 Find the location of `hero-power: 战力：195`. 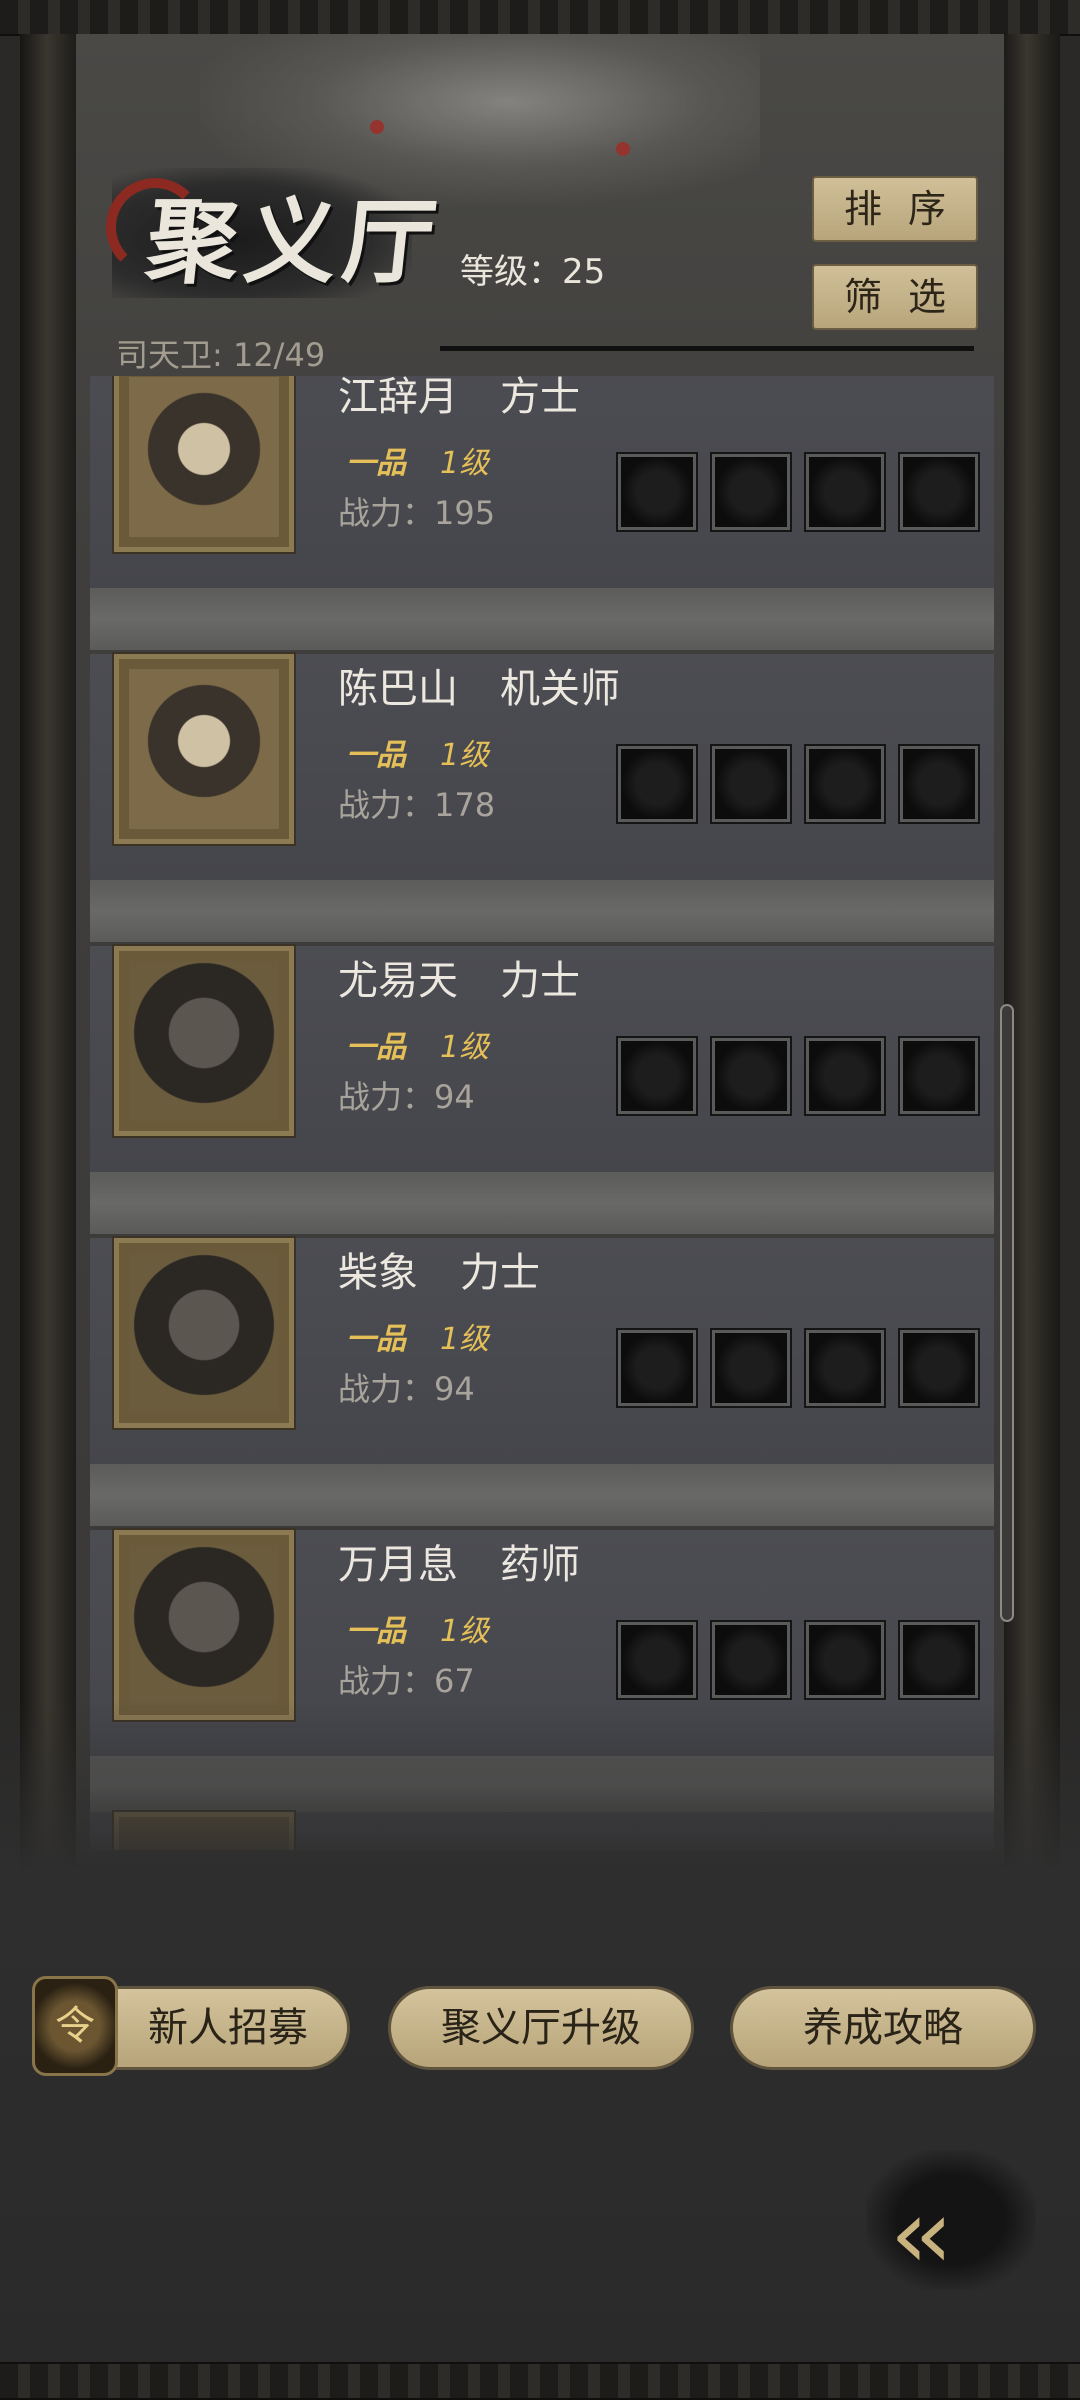

hero-power: 战力：195 is located at coordinates (417, 513).